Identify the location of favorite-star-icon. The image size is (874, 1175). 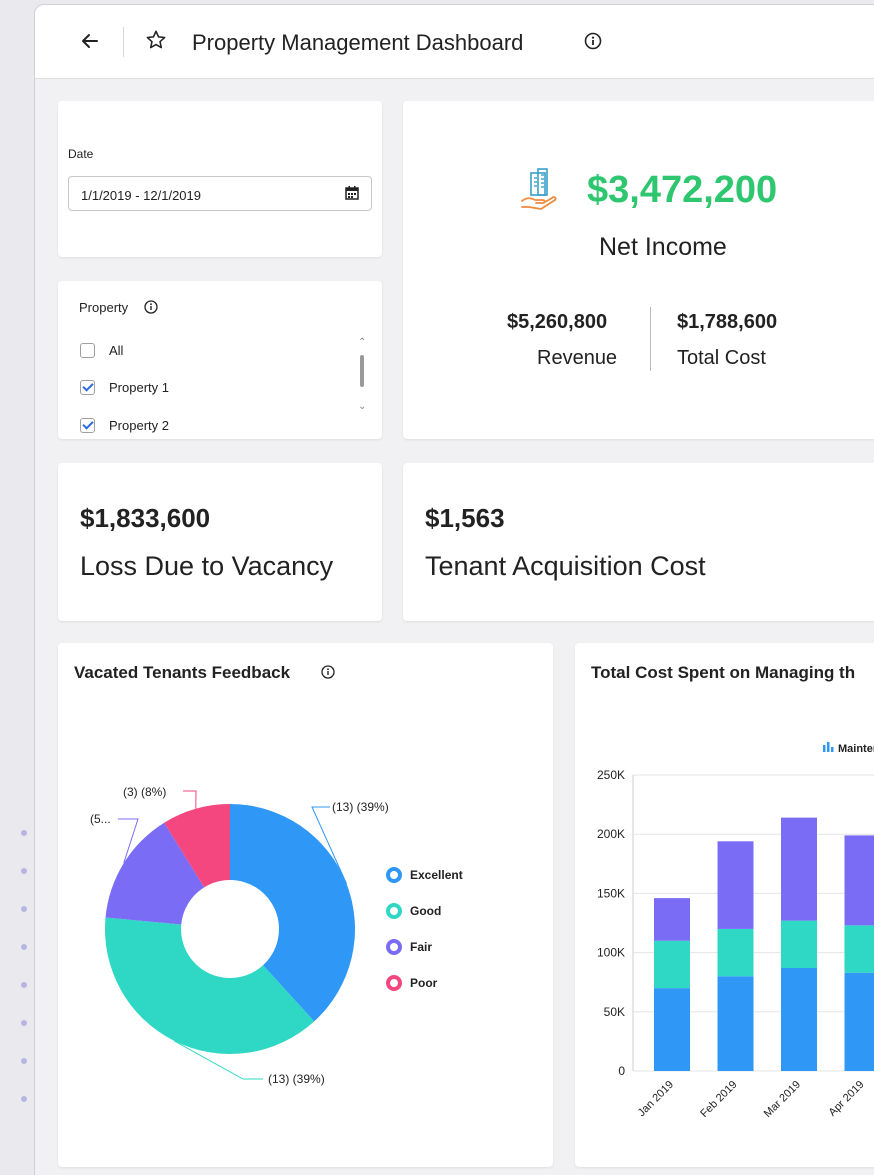
(156, 42).